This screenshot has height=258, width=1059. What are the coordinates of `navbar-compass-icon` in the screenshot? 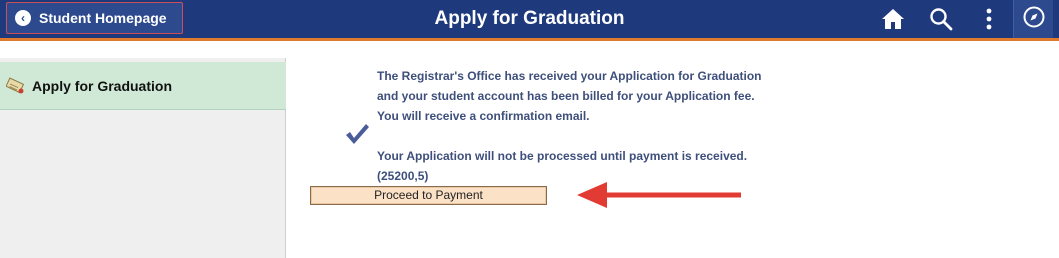 It's located at (1034, 19).